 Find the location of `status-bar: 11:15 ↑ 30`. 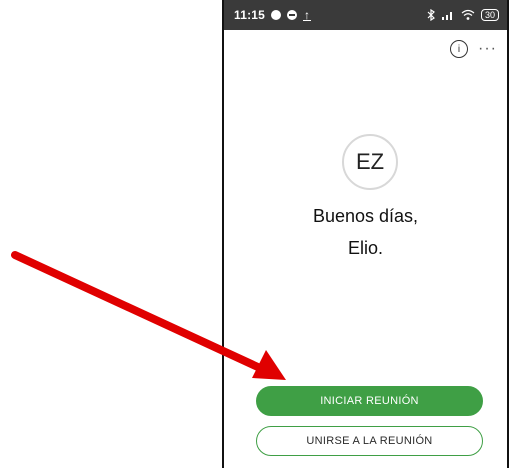

status-bar: 11:15 ↑ 30 is located at coordinates (365, 15).